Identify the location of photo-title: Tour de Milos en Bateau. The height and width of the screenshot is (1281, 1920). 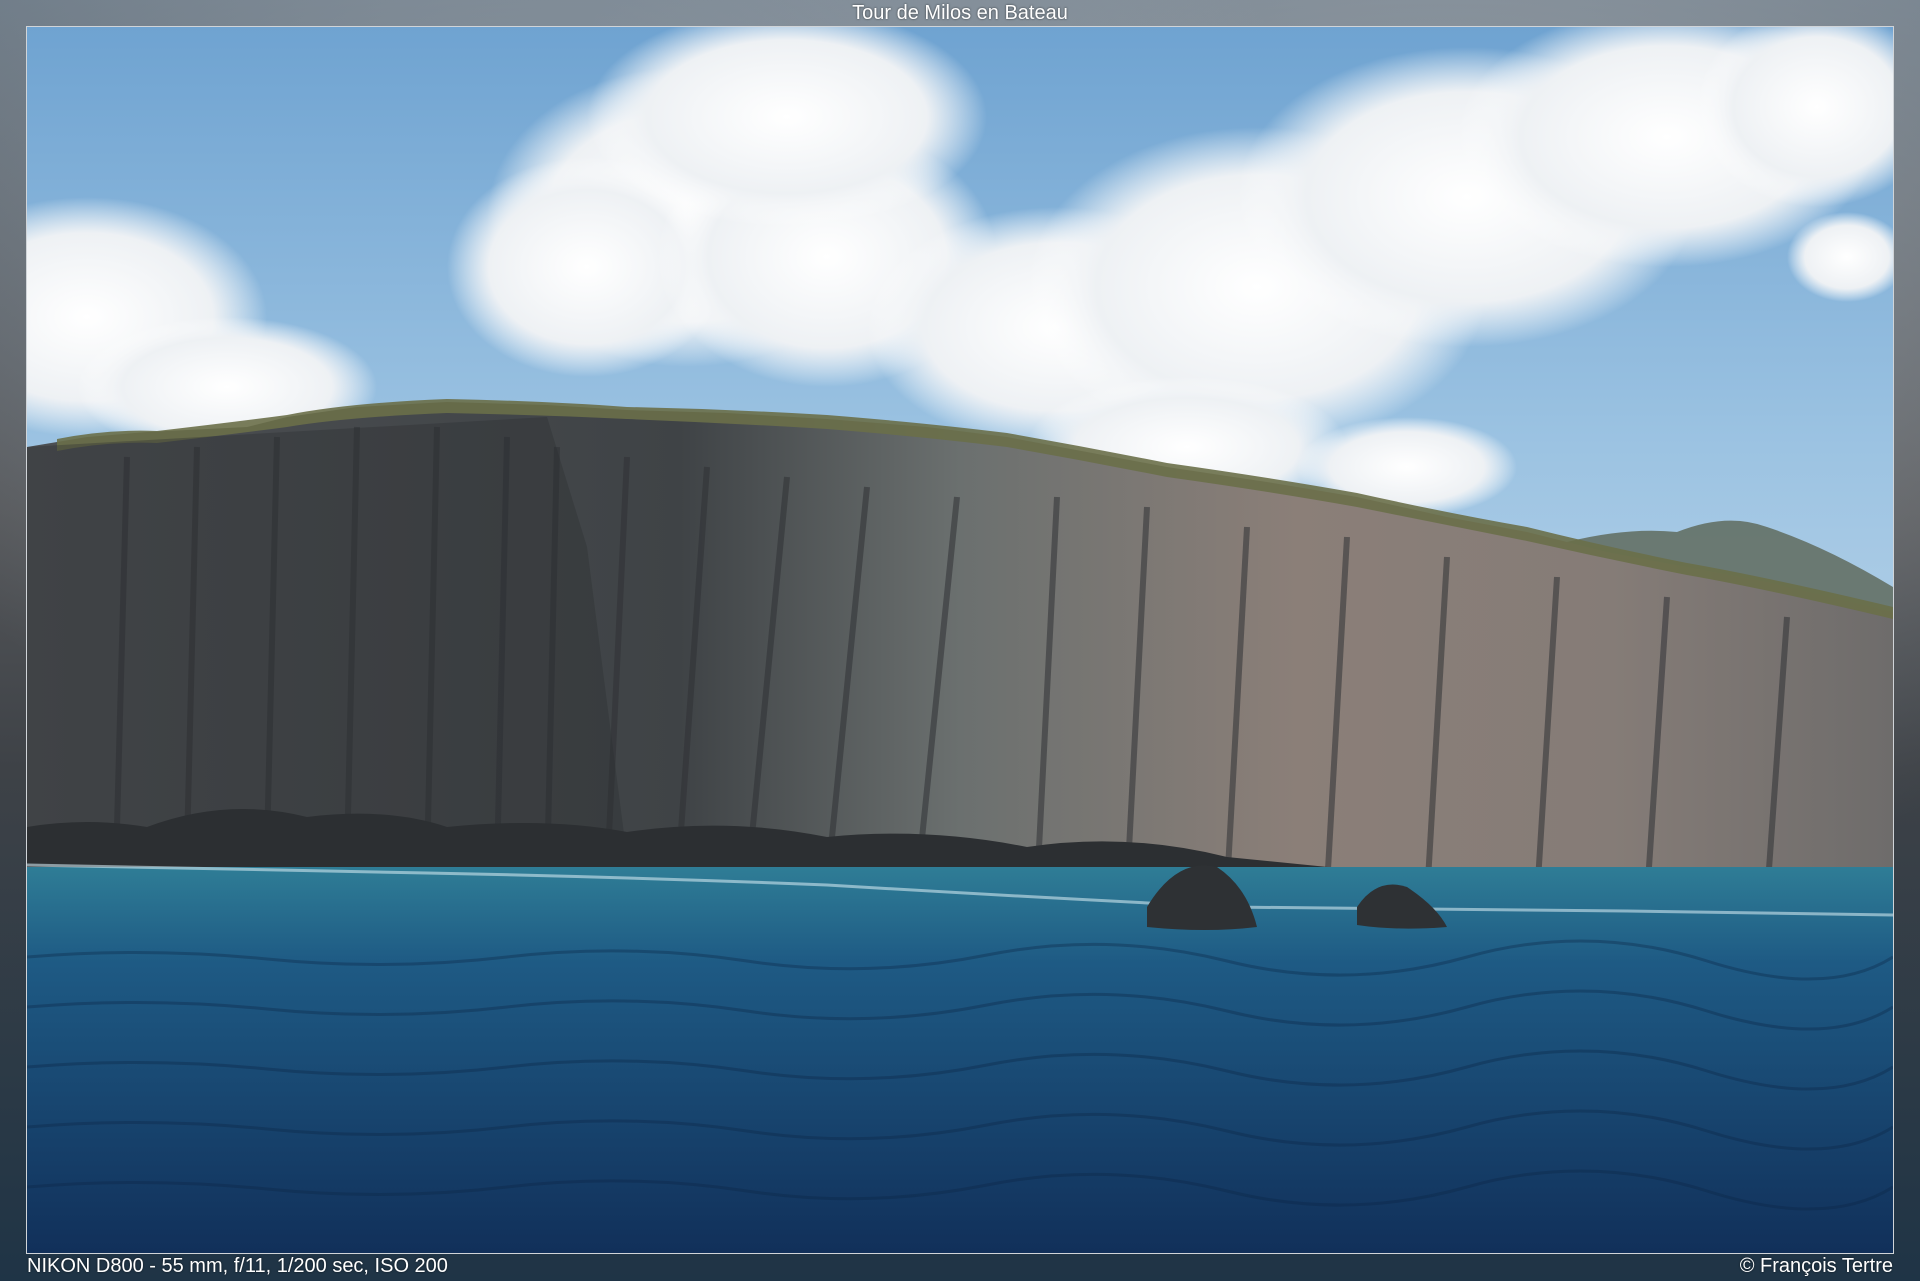
(960, 13).